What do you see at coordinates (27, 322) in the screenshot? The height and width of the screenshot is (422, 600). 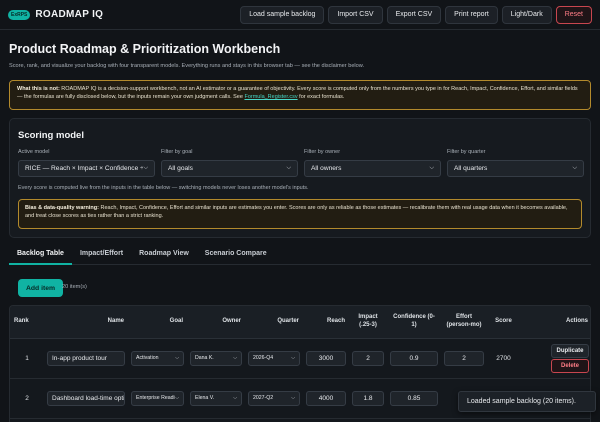 I see `col-rank: Rank` at bounding box center [27, 322].